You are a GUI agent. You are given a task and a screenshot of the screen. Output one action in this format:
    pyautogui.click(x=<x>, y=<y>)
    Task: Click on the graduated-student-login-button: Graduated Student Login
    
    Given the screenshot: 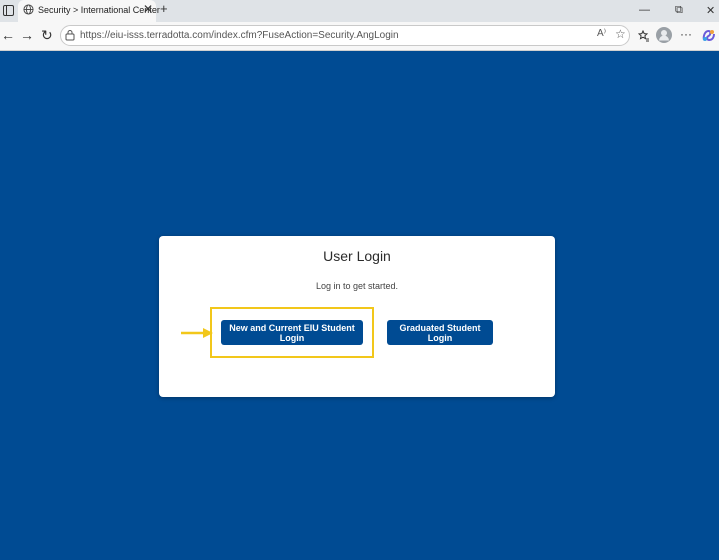 What is the action you would take?
    pyautogui.click(x=440, y=332)
    